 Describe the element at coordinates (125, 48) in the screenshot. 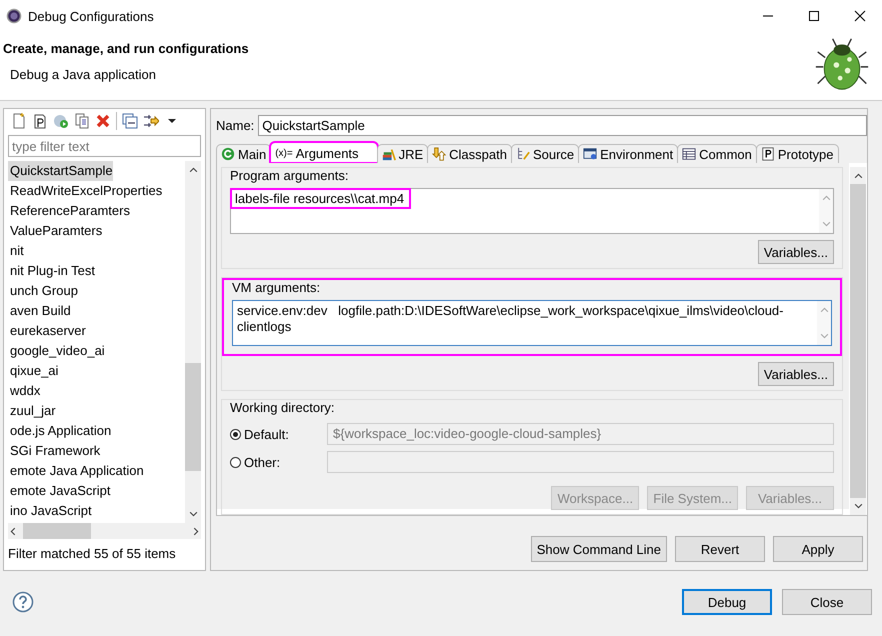

I see `dialog-title: Create, manage, and run configurations` at that location.